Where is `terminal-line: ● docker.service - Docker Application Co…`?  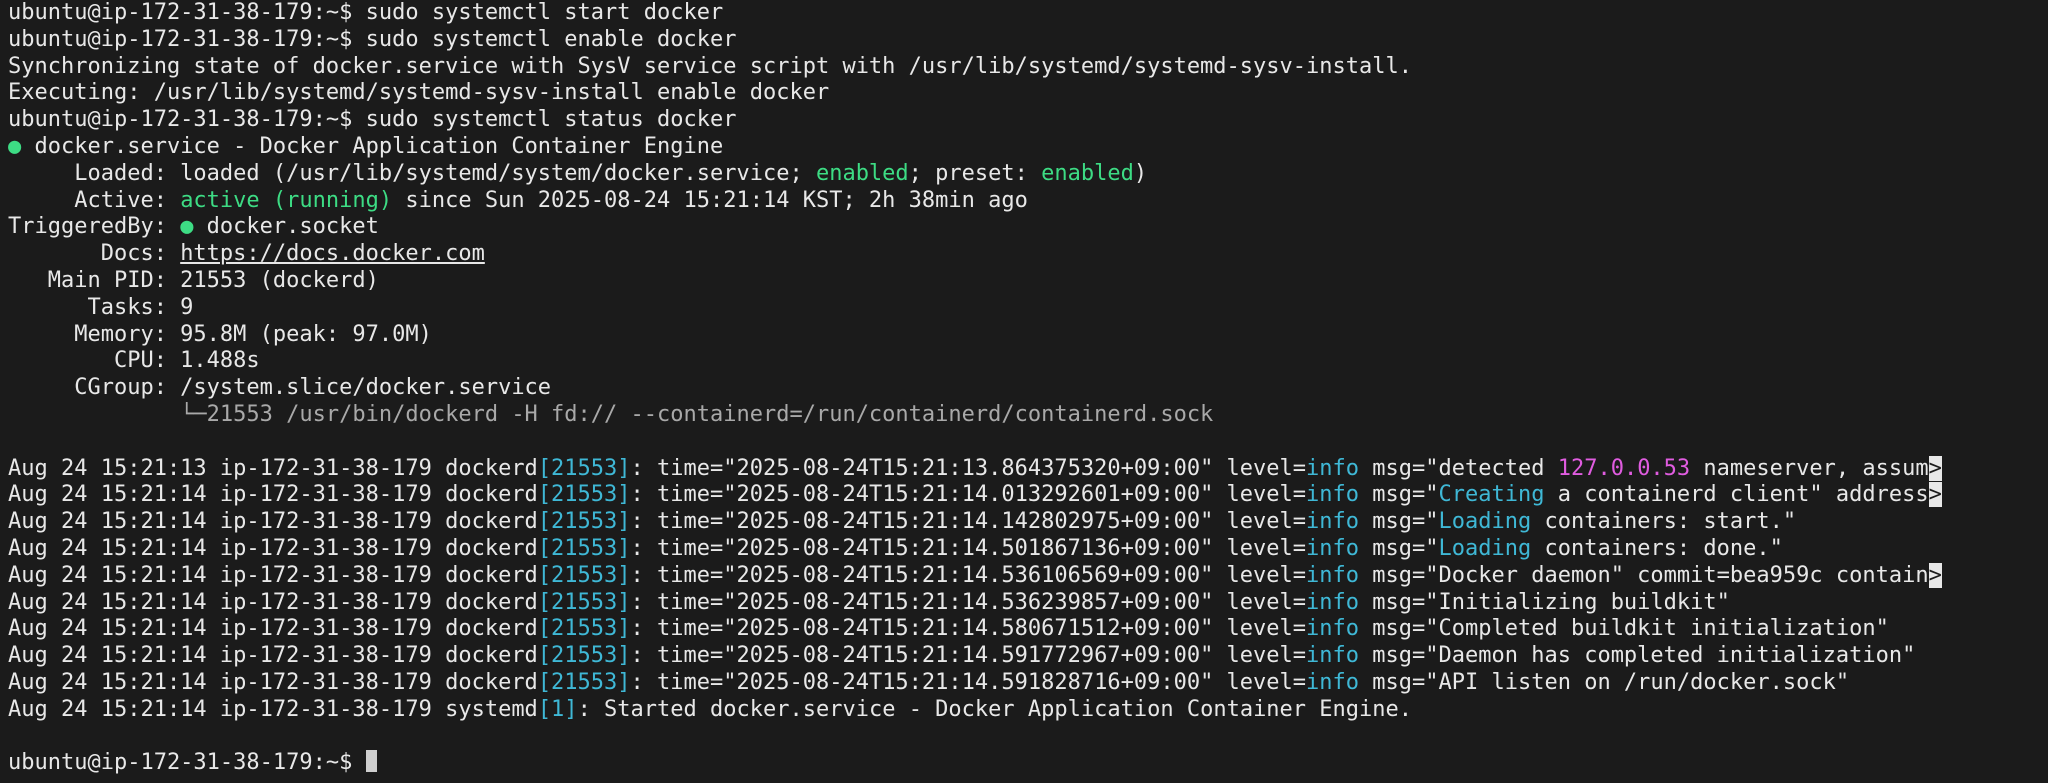
terminal-line: ● docker.service - Docker Application Co… is located at coordinates (1028, 147).